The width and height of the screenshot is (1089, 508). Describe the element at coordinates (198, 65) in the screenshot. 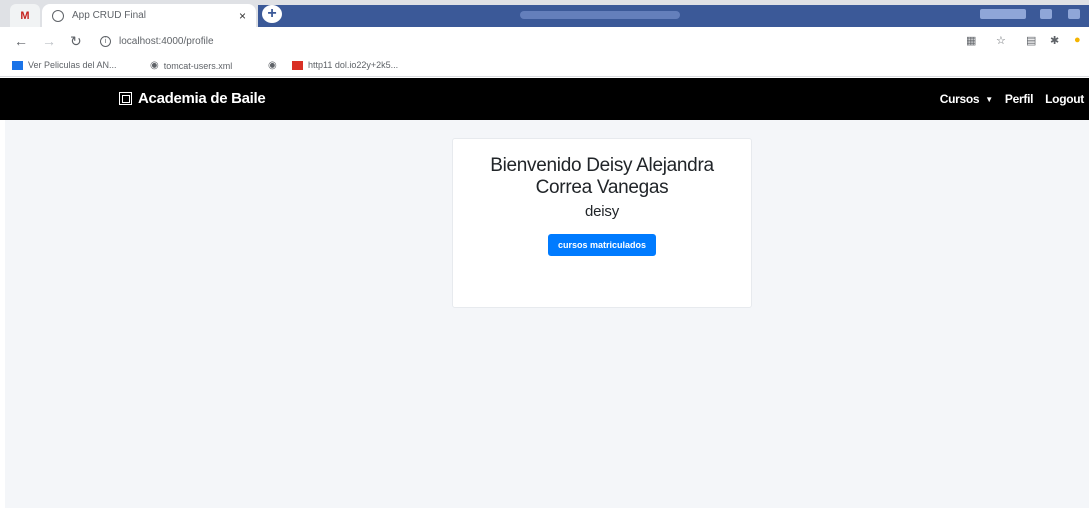

I see `bookmark-label: tomcat-users.xml` at that location.